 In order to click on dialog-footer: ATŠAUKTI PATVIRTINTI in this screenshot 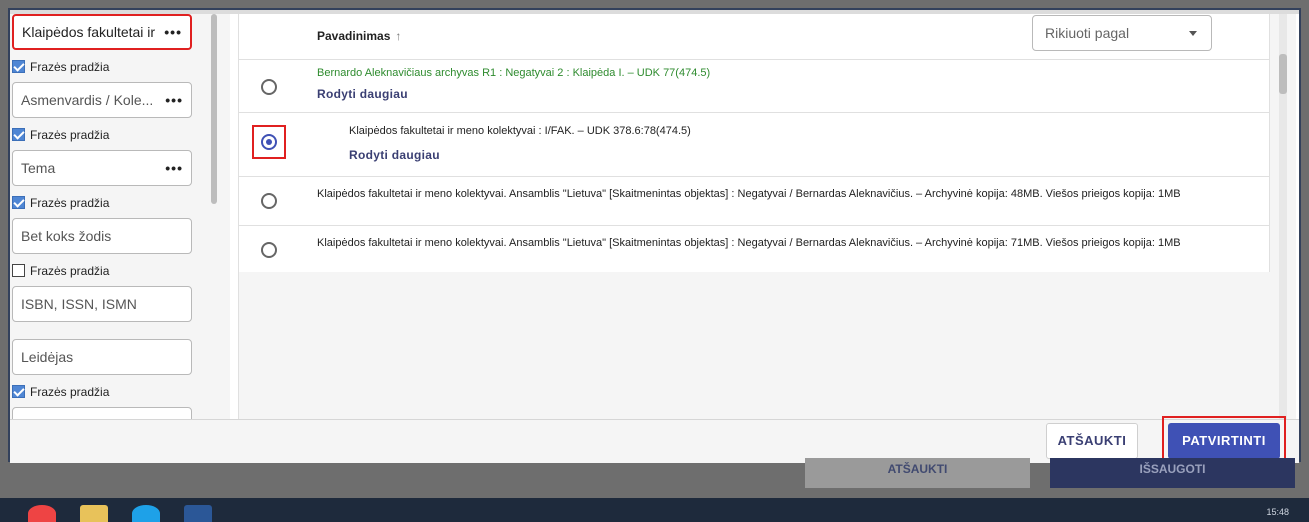, I will do `click(654, 441)`.